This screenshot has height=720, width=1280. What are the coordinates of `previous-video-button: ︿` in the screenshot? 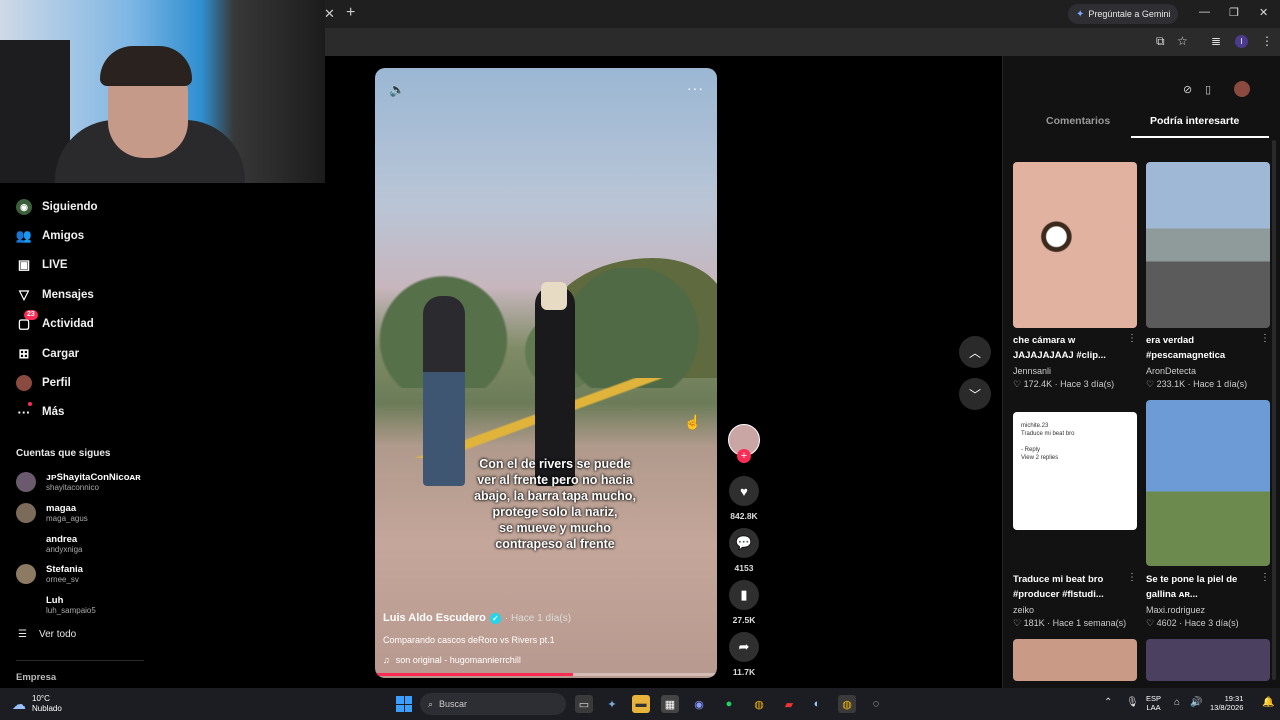 It's located at (975, 352).